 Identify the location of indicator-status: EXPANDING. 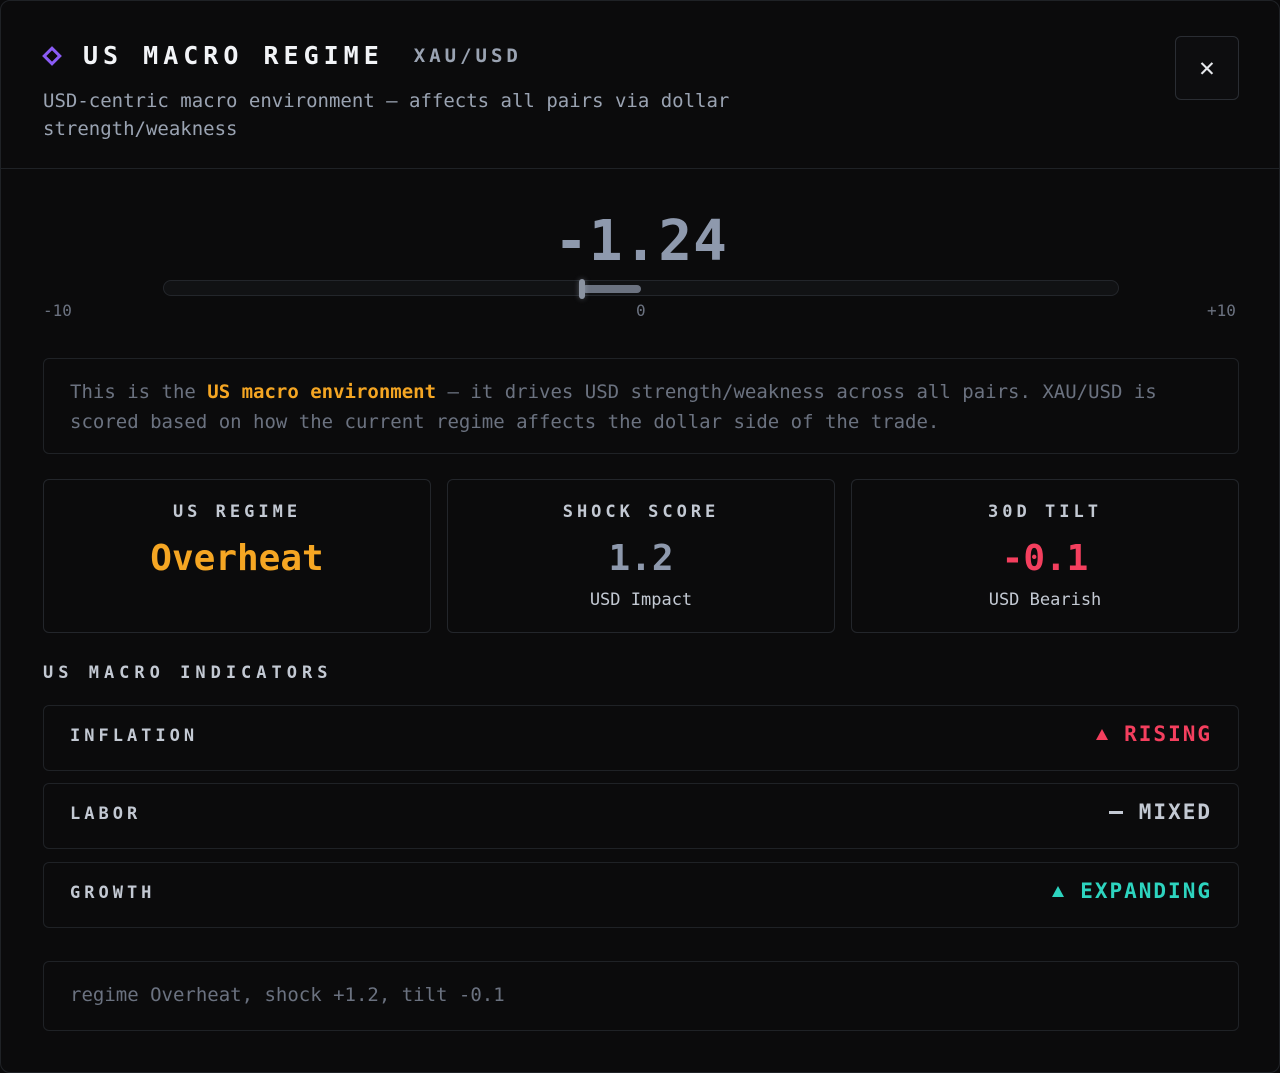
(1132, 891).